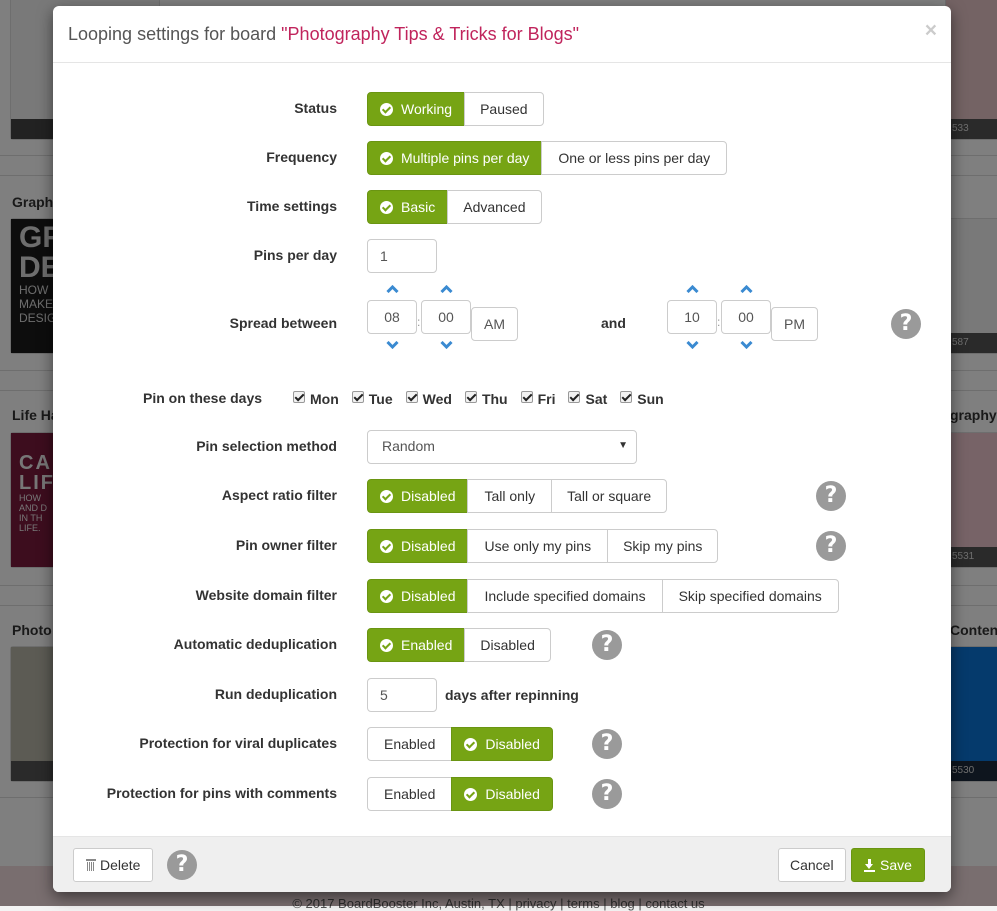  Describe the element at coordinates (221, 793) in the screenshot. I see `comments-protection-label: Protection for pins with comments` at that location.